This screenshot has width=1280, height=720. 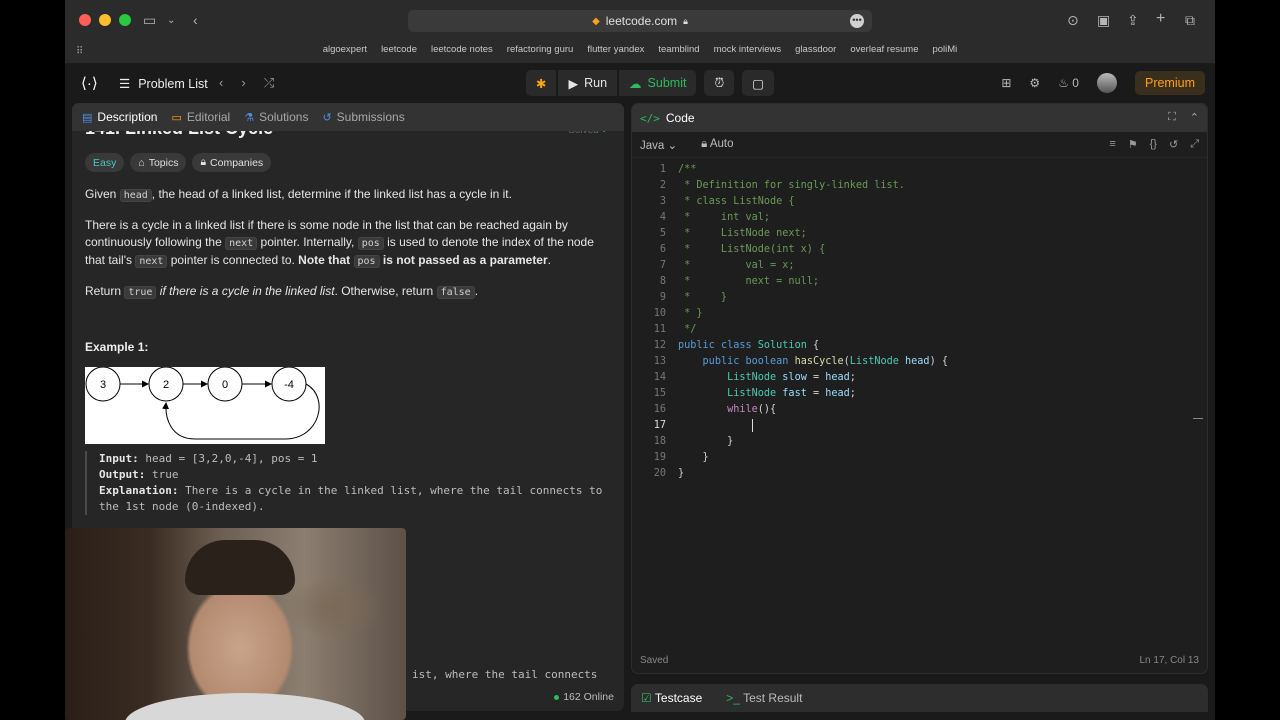 What do you see at coordinates (758, 83) in the screenshot?
I see `notes-button: ▢` at bounding box center [758, 83].